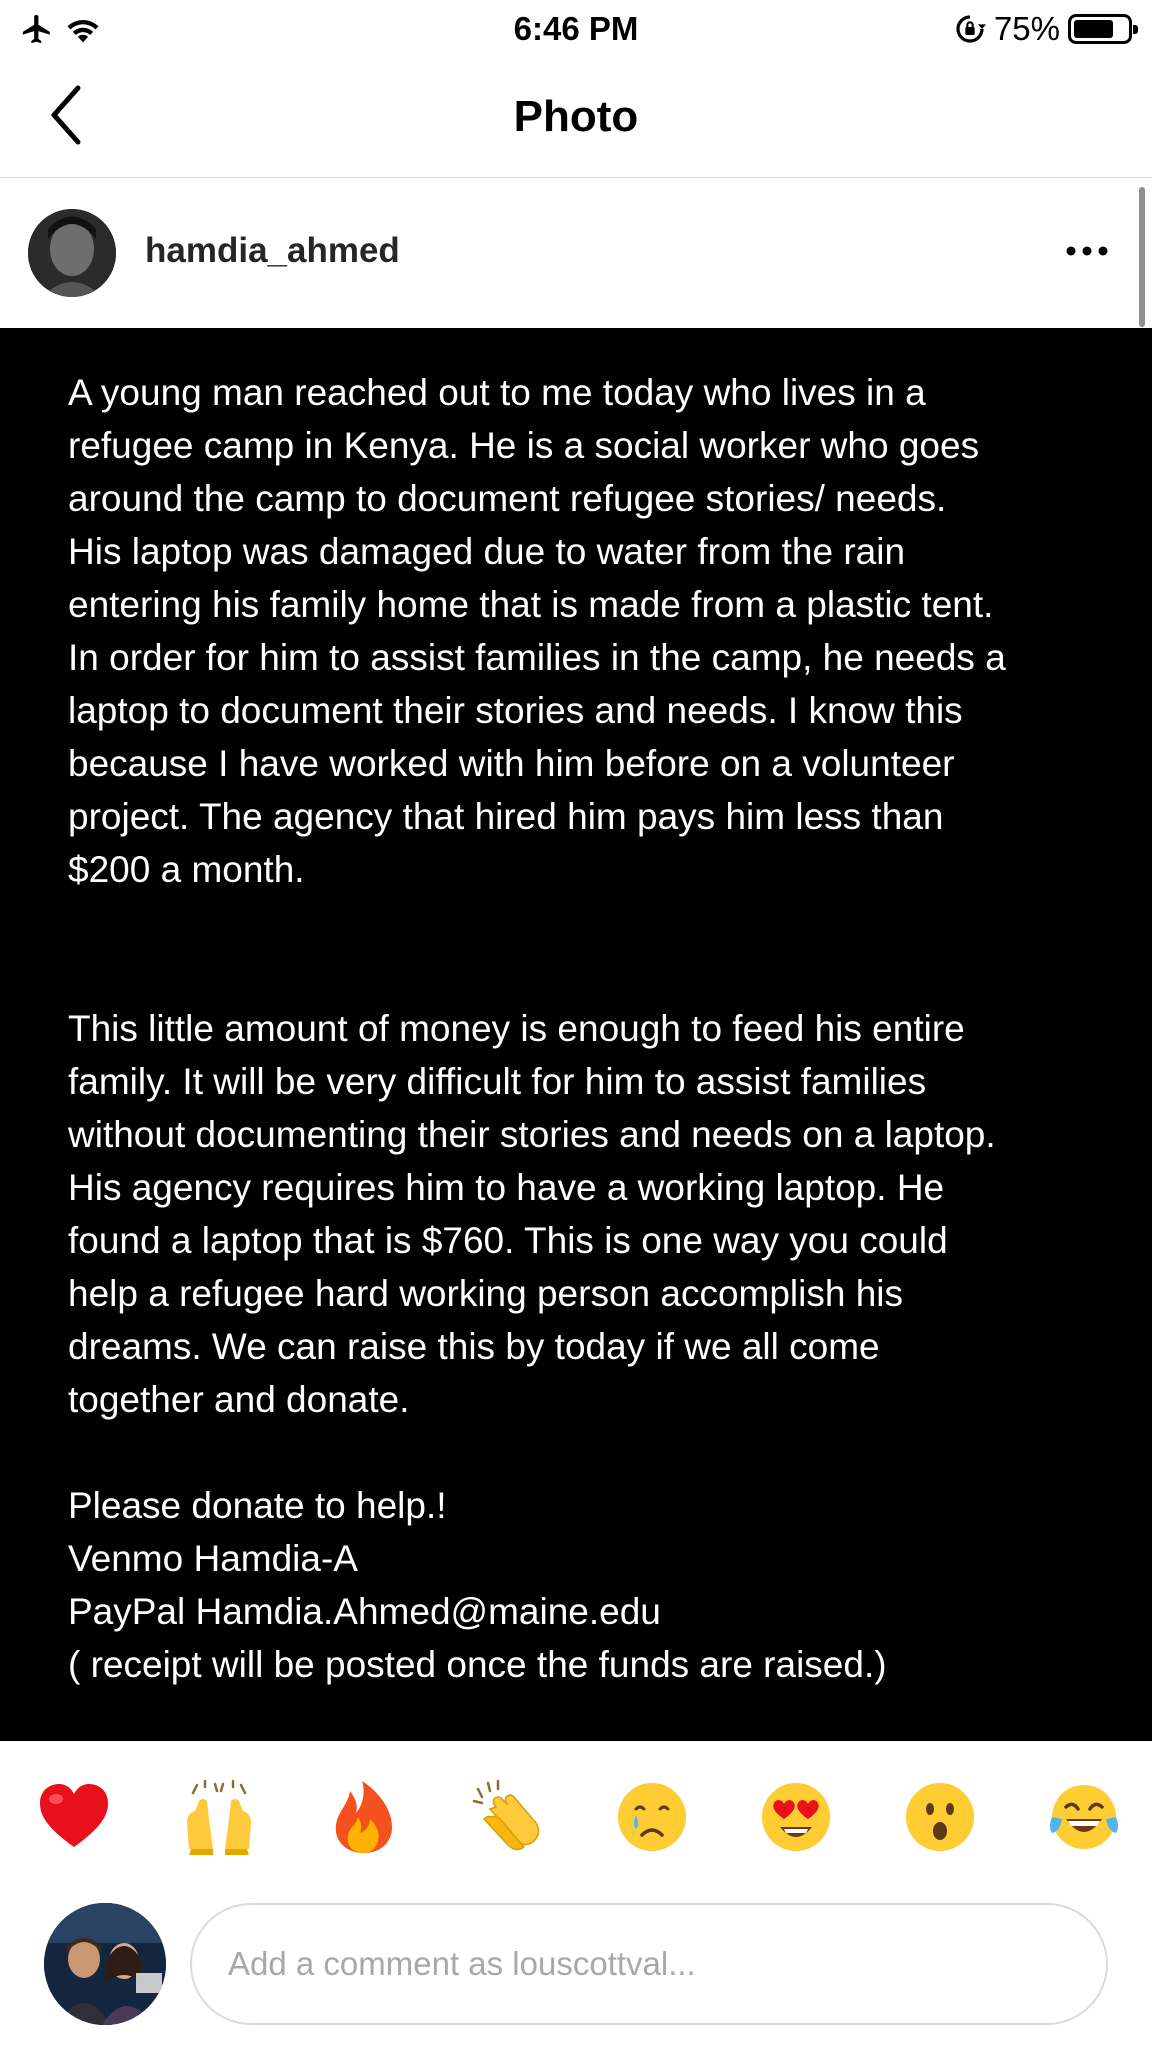 The width and height of the screenshot is (1152, 2048). I want to click on commenter-avatar-image, so click(105, 1964).